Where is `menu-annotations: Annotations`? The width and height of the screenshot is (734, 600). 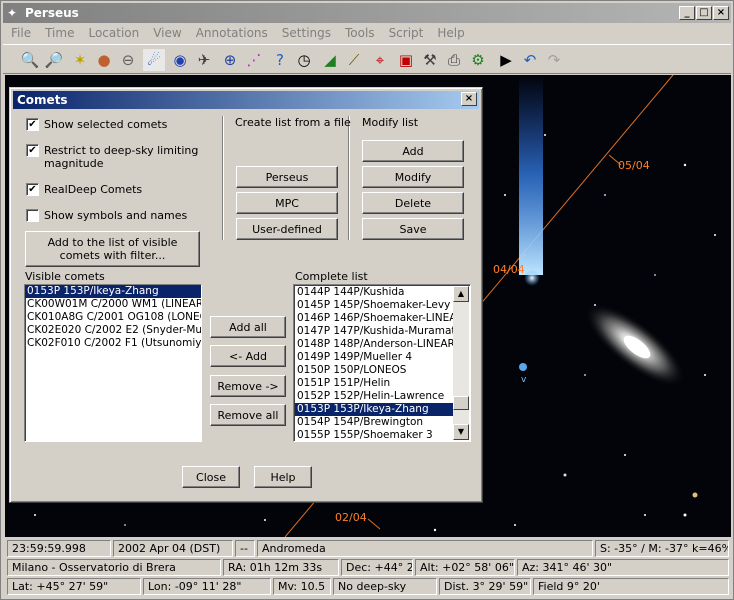 menu-annotations: Annotations is located at coordinates (231, 31).